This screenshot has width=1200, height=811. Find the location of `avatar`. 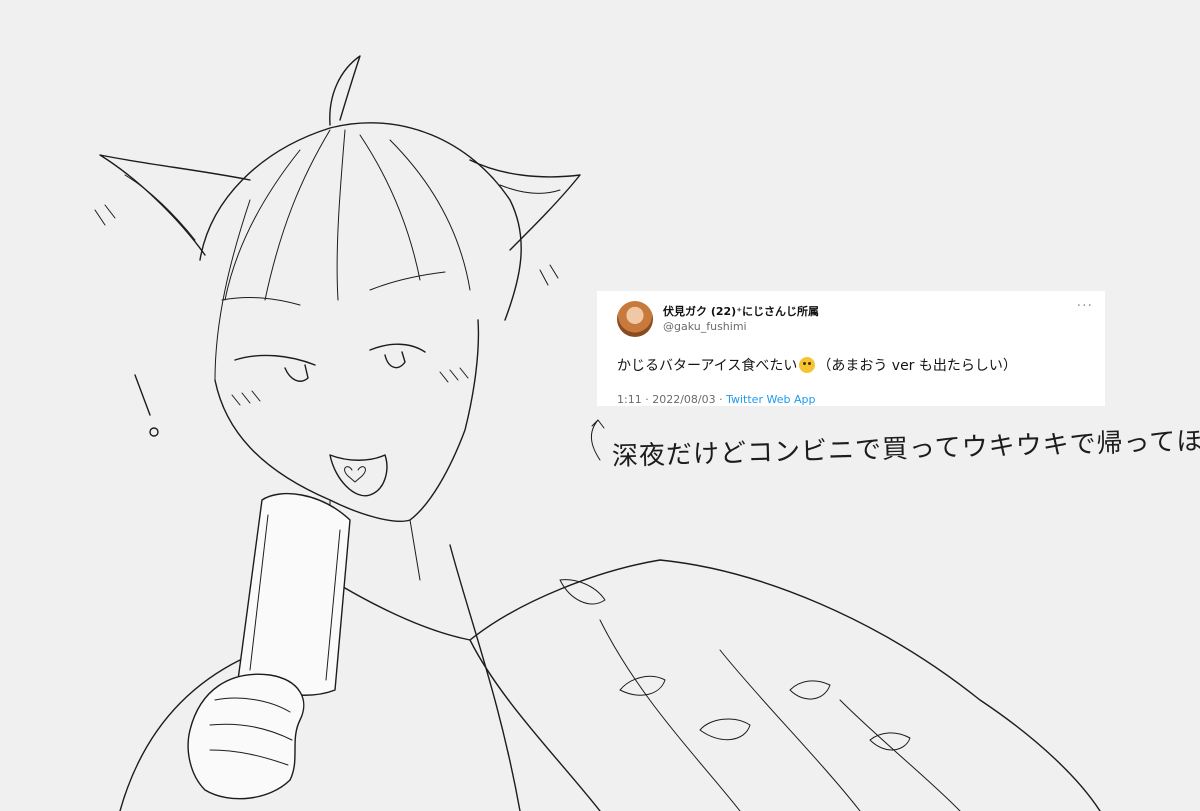

avatar is located at coordinates (635, 319).